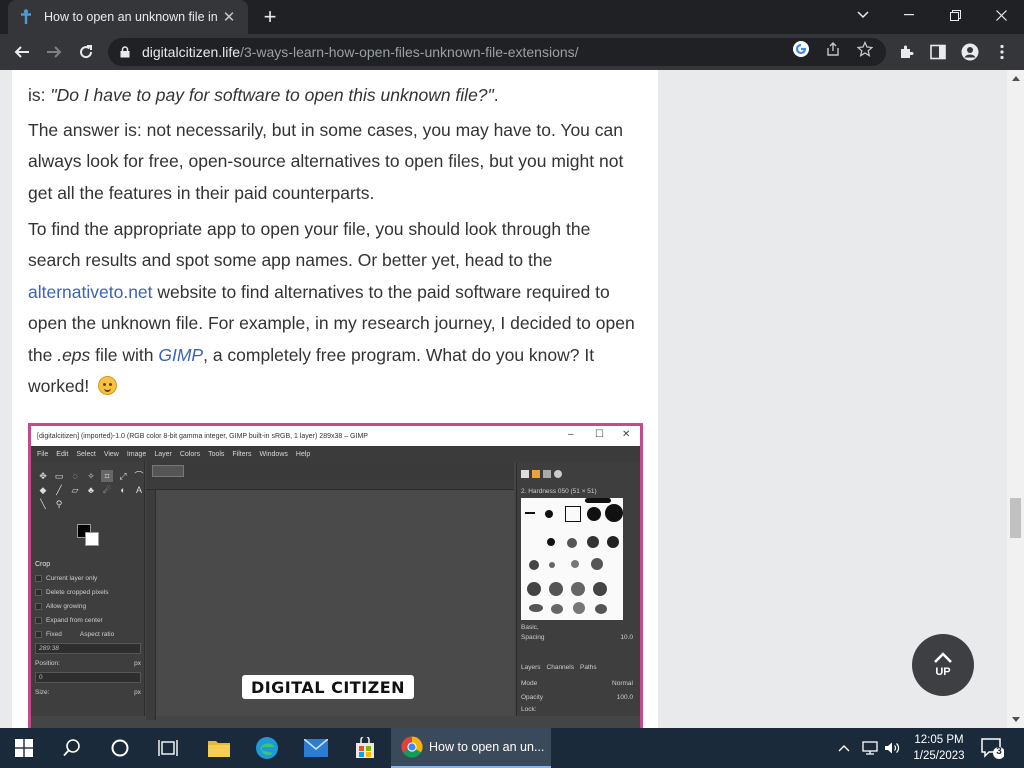  What do you see at coordinates (559, 491) in the screenshot?
I see `brush-header: 2. Hardness 050 (51 × 51)` at bounding box center [559, 491].